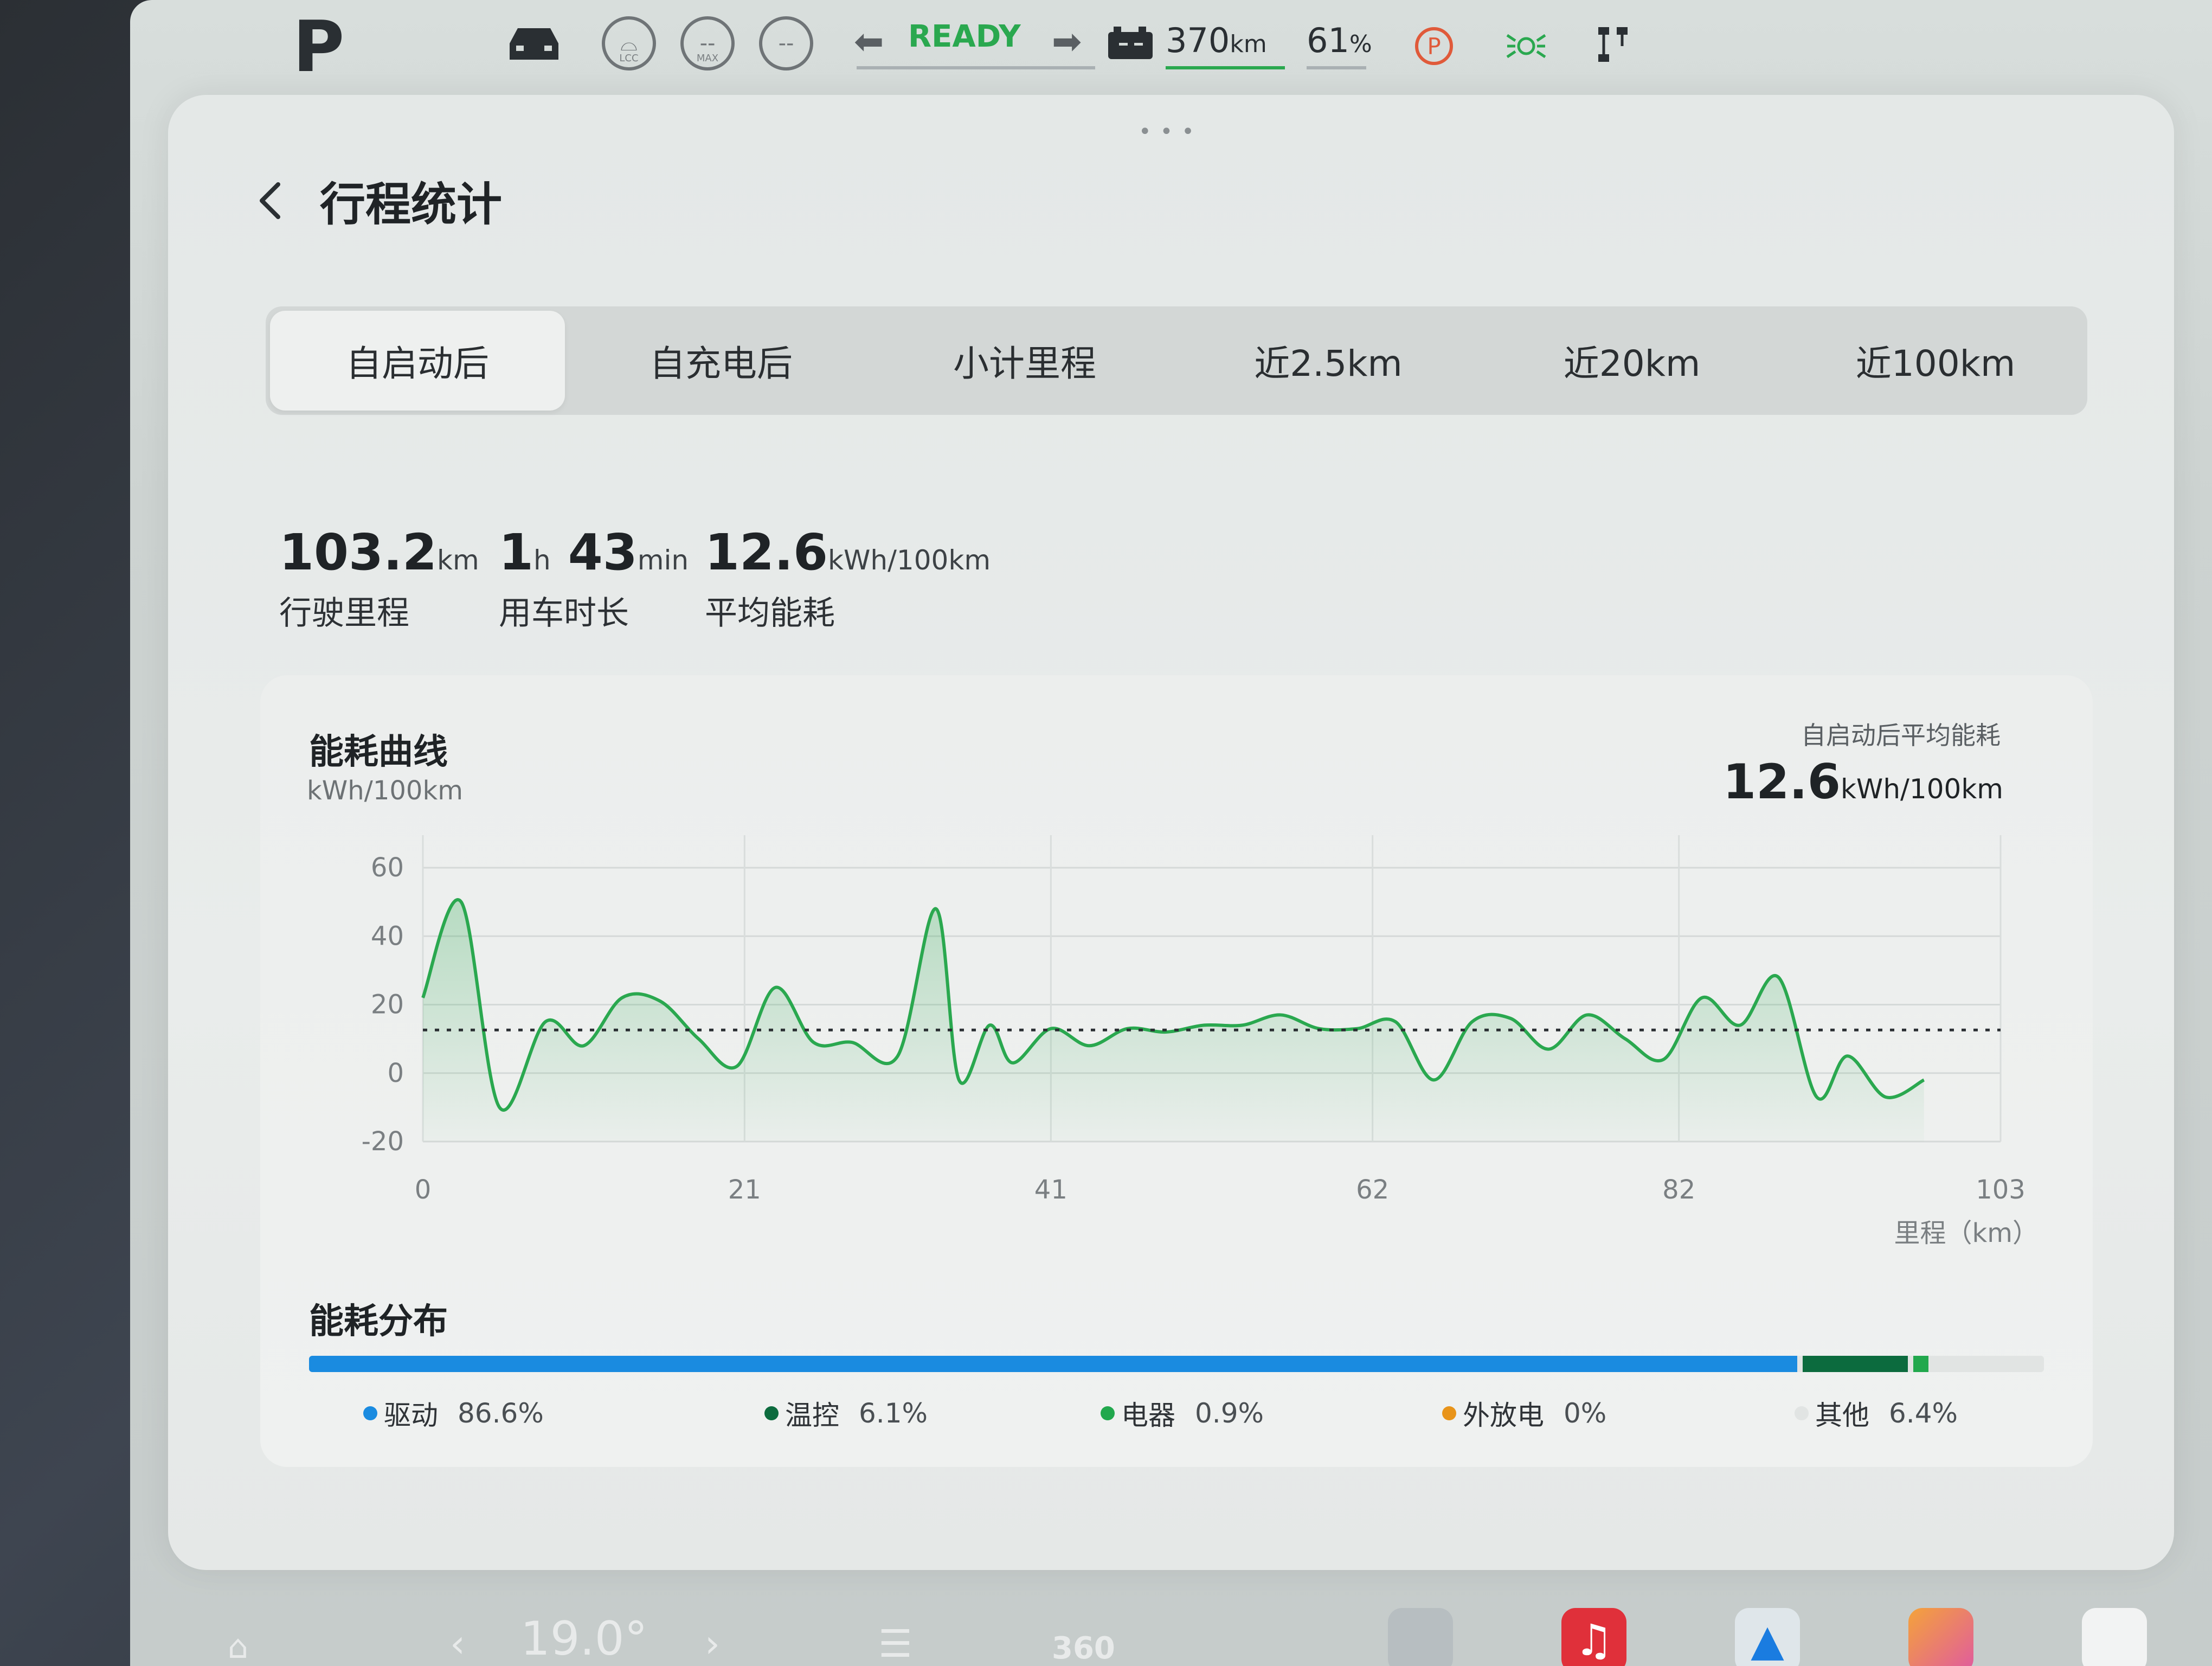 The width and height of the screenshot is (2212, 1666). What do you see at coordinates (395, 1073) in the screenshot?
I see `y-tick-label: 0` at bounding box center [395, 1073].